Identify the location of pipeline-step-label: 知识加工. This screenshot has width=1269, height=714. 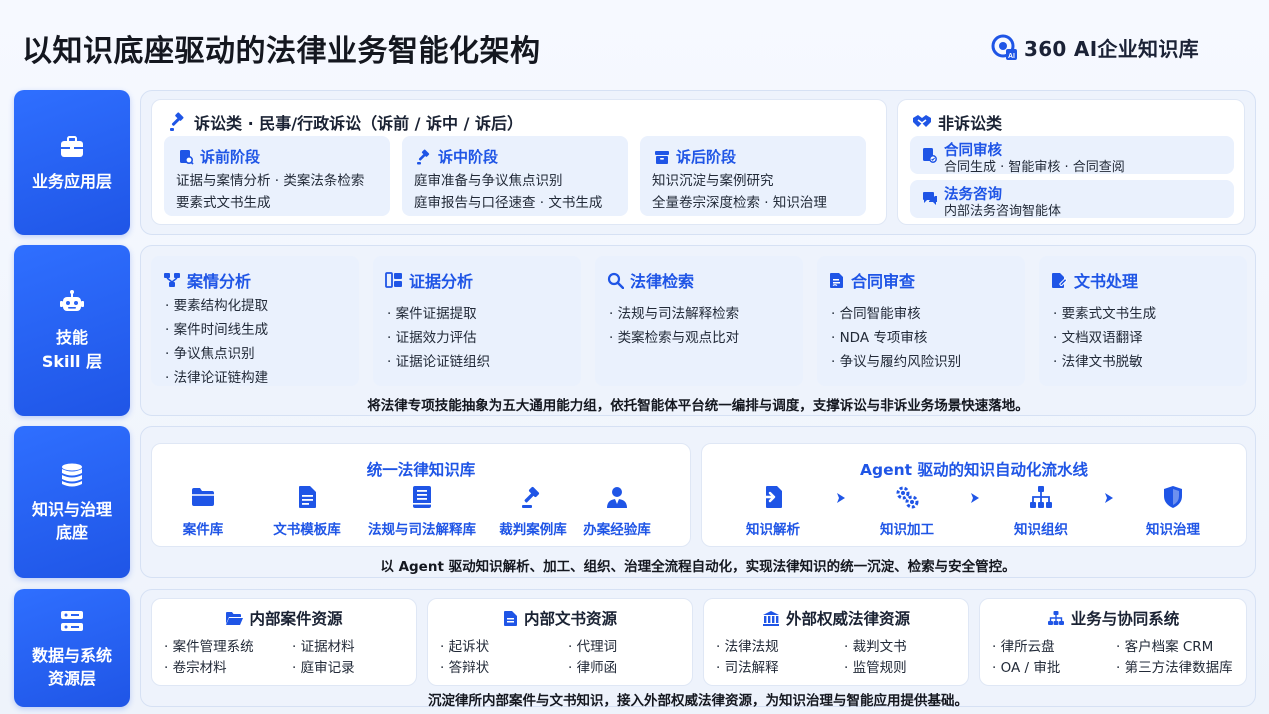
(907, 530).